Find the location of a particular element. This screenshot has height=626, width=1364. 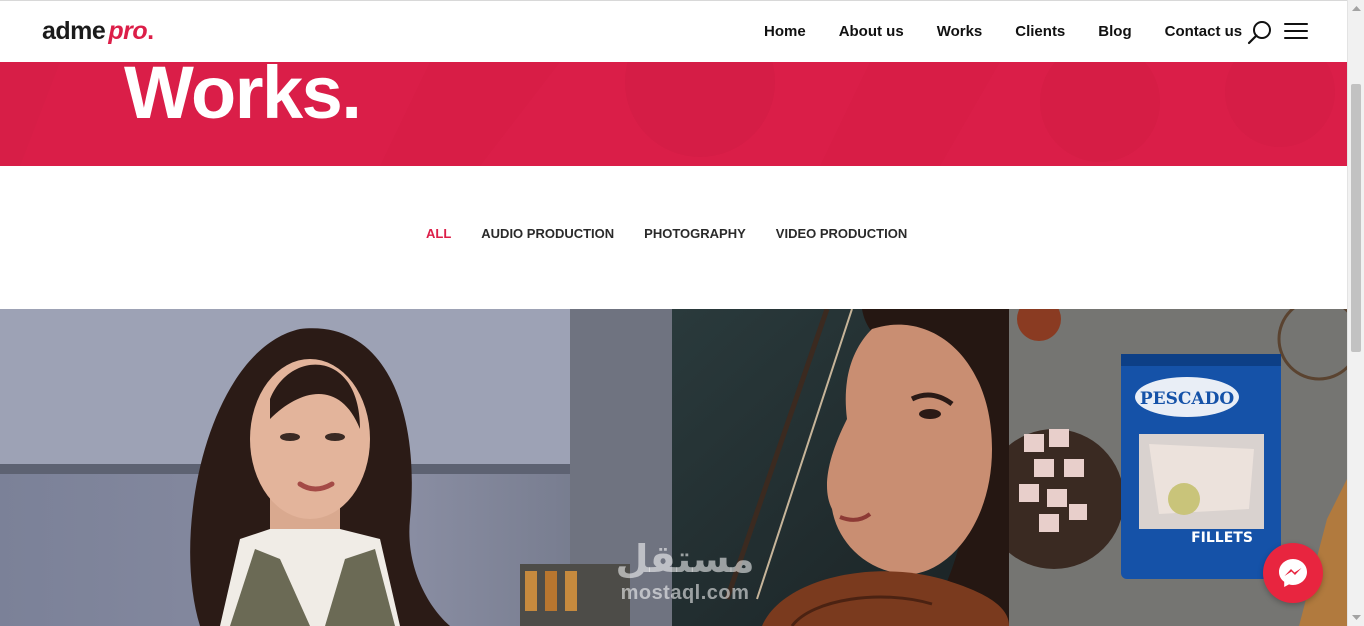

messenger-icon is located at coordinates (1293, 573).